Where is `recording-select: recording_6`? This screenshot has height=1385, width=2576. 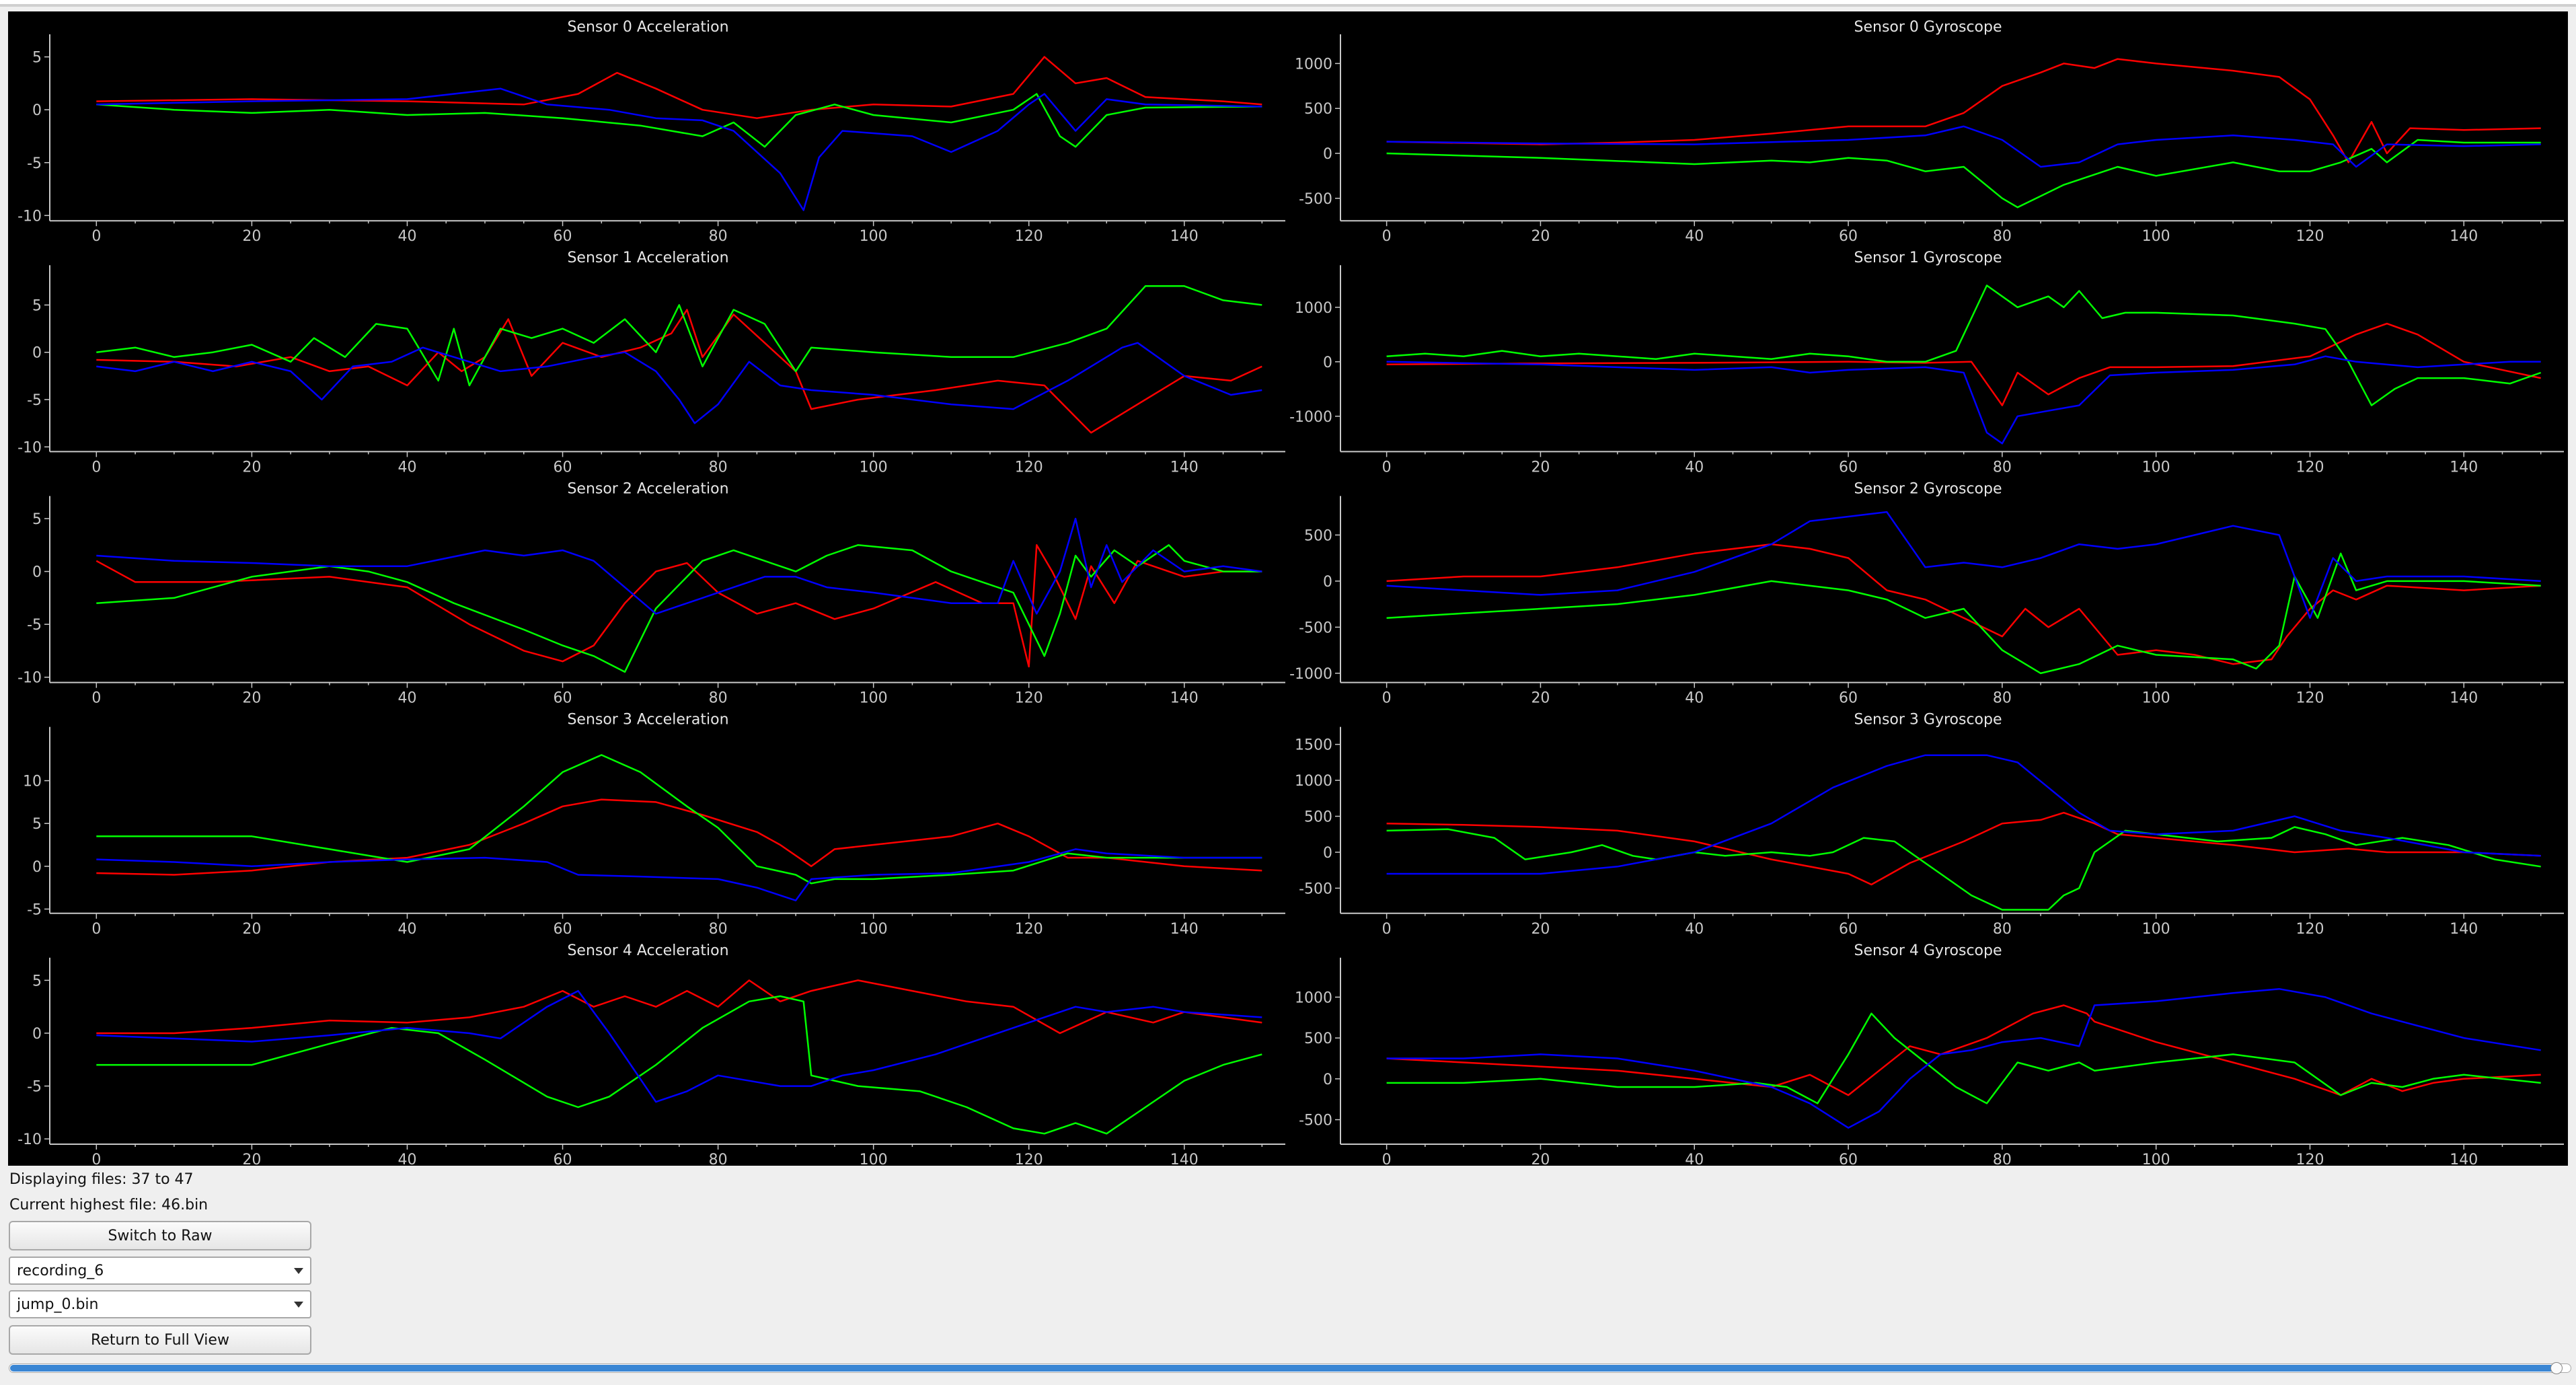
recording-select: recording_6 is located at coordinates (160, 1271).